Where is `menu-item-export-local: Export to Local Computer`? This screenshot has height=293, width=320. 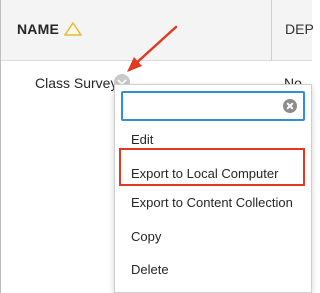 menu-item-export-local: Export to Local Computer is located at coordinates (204, 173).